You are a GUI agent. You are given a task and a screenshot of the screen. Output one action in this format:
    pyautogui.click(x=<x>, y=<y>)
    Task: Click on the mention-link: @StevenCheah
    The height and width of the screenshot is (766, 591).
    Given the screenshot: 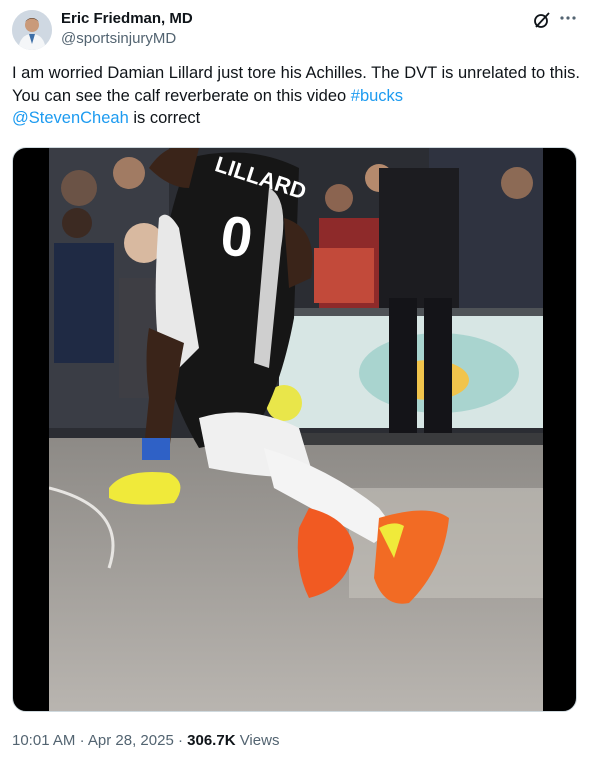 What is the action you would take?
    pyautogui.click(x=70, y=118)
    